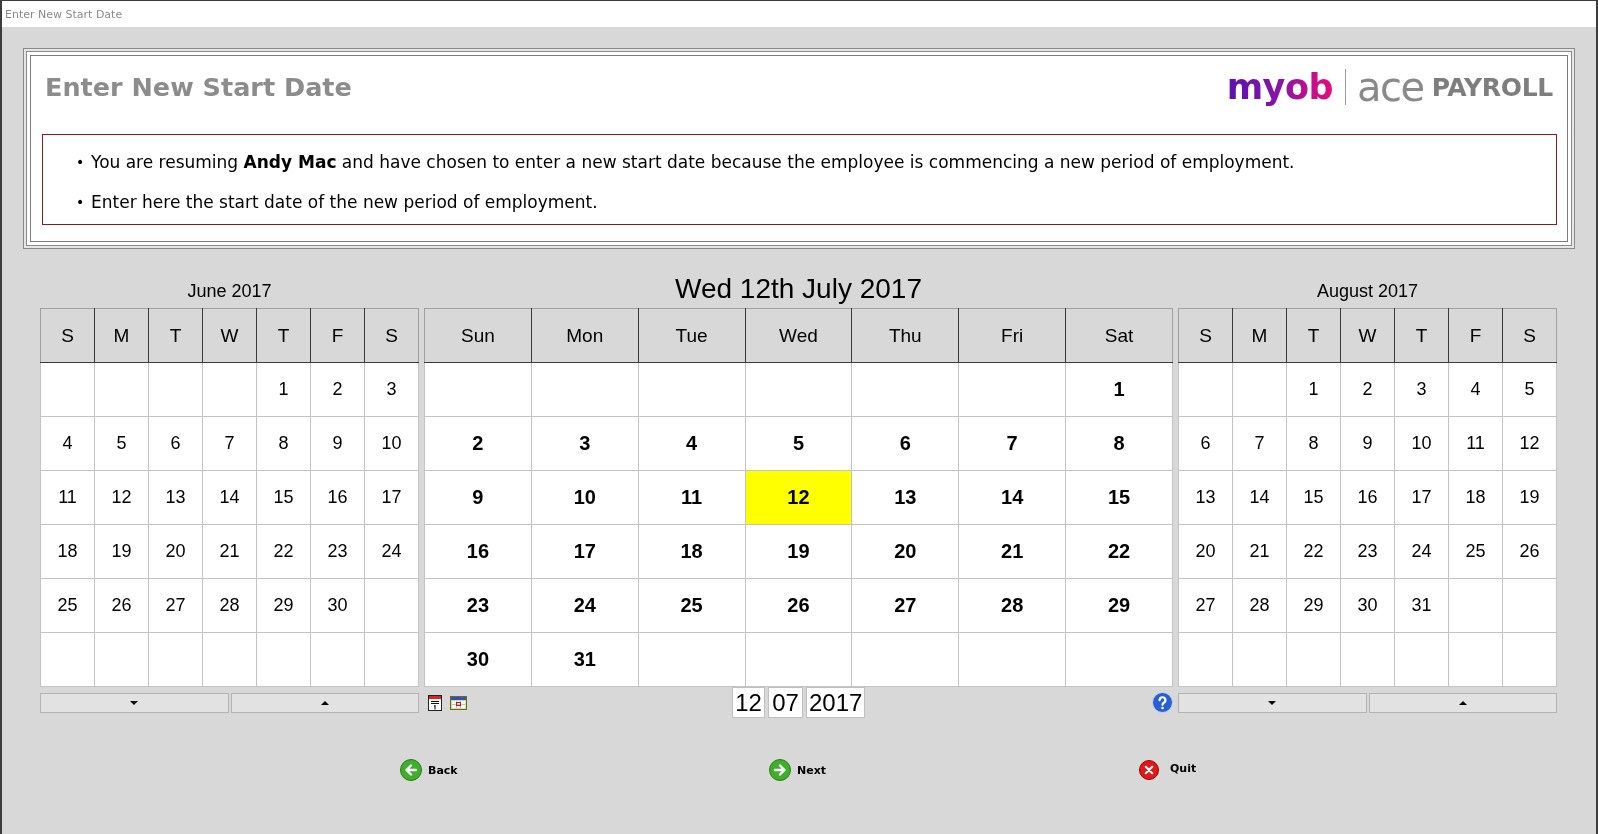 Image resolution: width=1598 pixels, height=834 pixels. I want to click on month-field: 07, so click(785, 702).